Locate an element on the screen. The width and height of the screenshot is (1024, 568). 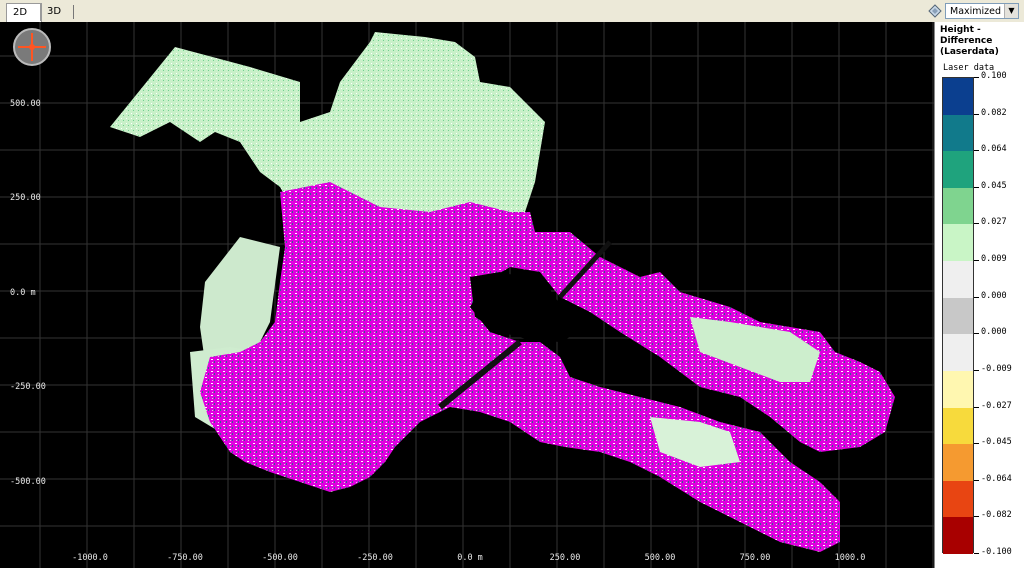
view-mode-select: Maximized ▼ is located at coordinates (982, 11).